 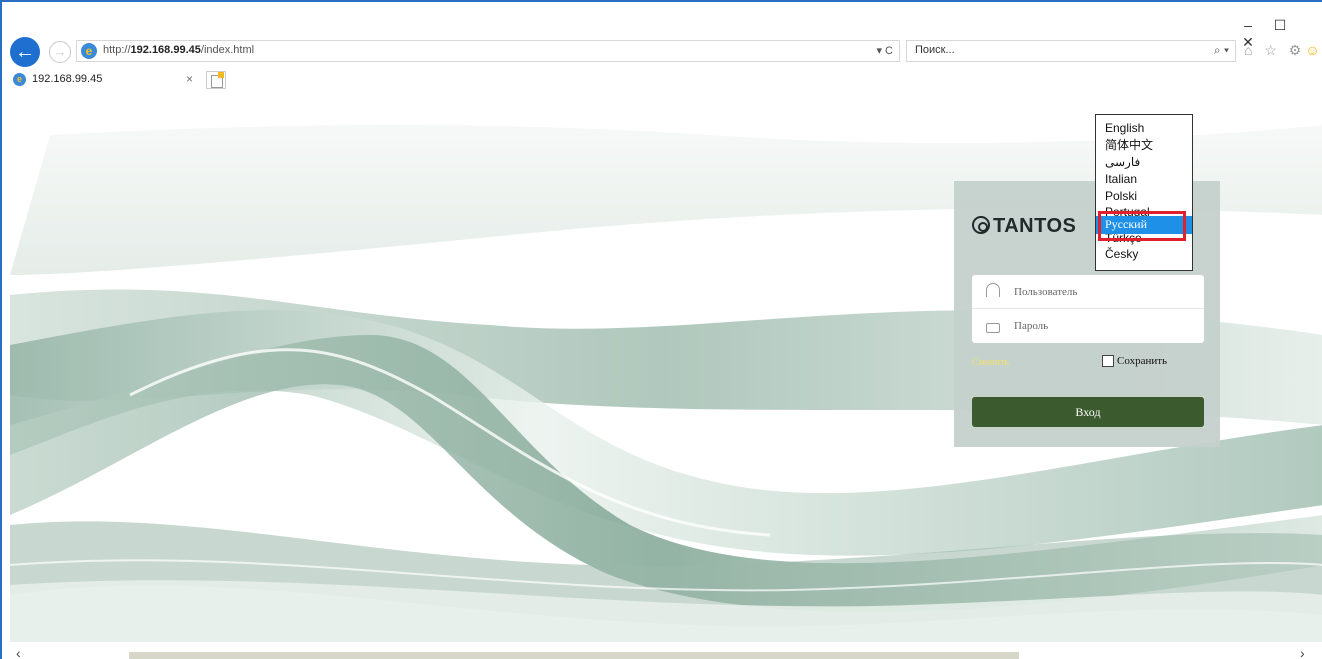 I want to click on logo-text: TANTOS, so click(x=1035, y=226).